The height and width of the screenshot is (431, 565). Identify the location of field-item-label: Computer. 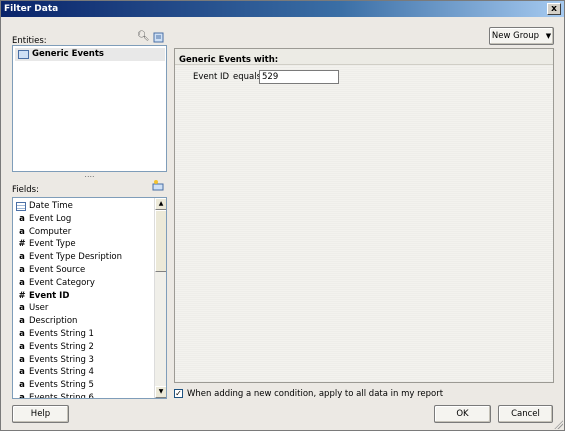
(50, 231).